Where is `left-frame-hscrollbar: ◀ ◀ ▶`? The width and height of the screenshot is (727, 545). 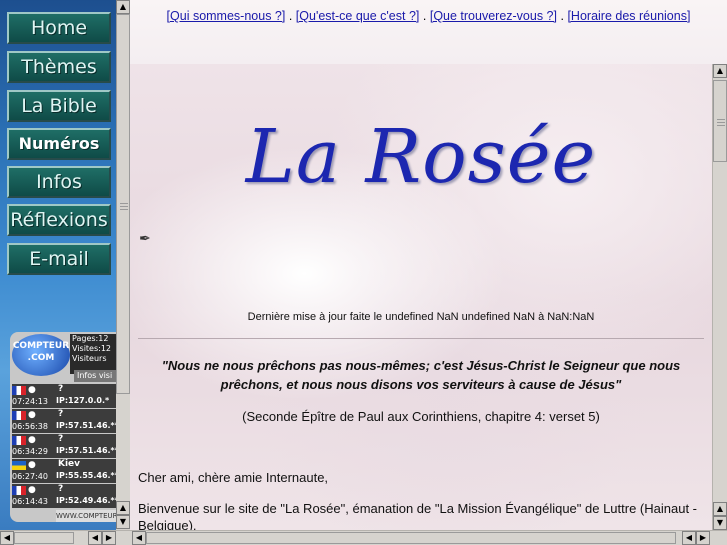 left-frame-hscrollbar: ◀ ◀ ▶ is located at coordinates (65, 537).